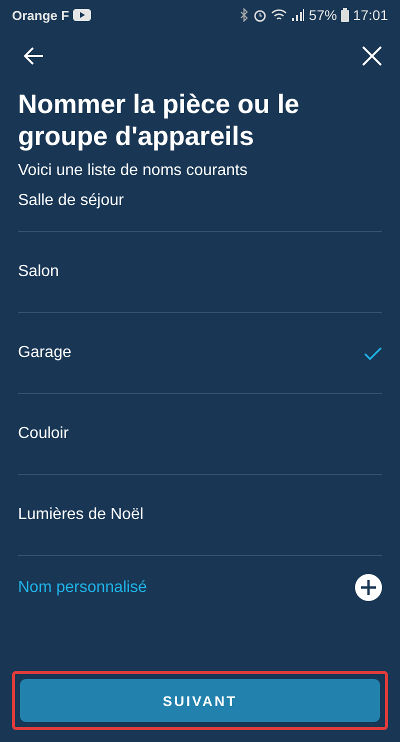  Describe the element at coordinates (34, 56) in the screenshot. I see `back-button` at that location.